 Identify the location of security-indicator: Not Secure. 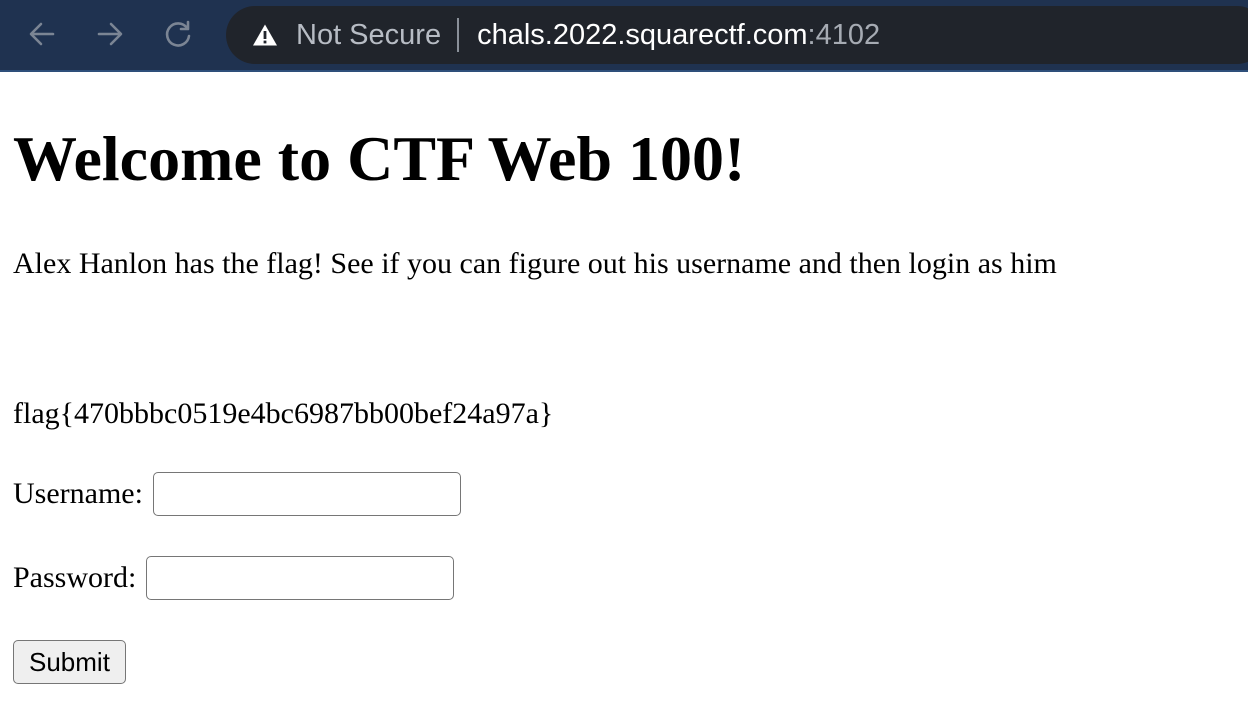
(346, 35).